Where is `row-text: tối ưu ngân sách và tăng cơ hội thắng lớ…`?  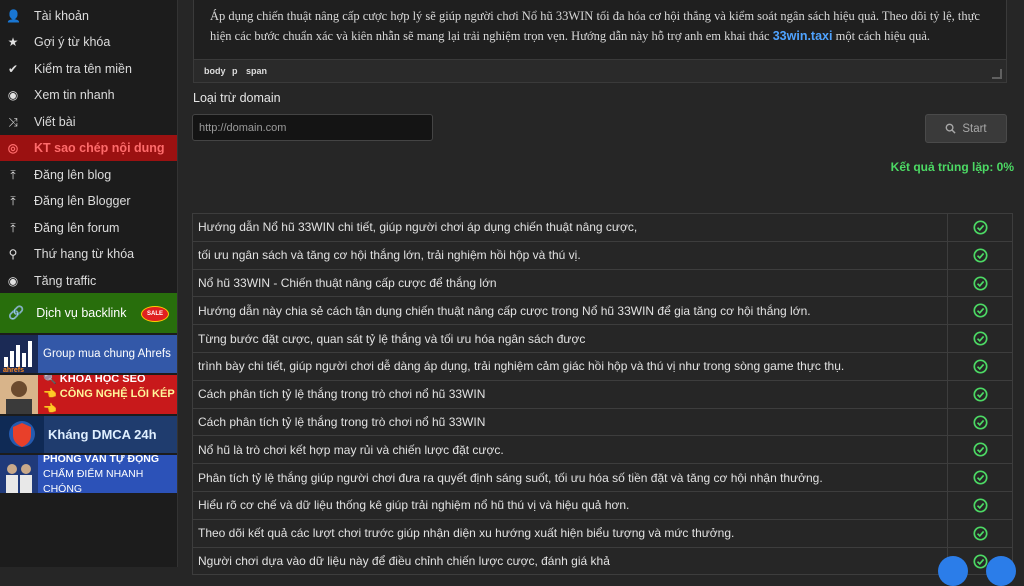
row-text: tối ưu ngân sách và tăng cơ hội thắng lớ… is located at coordinates (570, 255).